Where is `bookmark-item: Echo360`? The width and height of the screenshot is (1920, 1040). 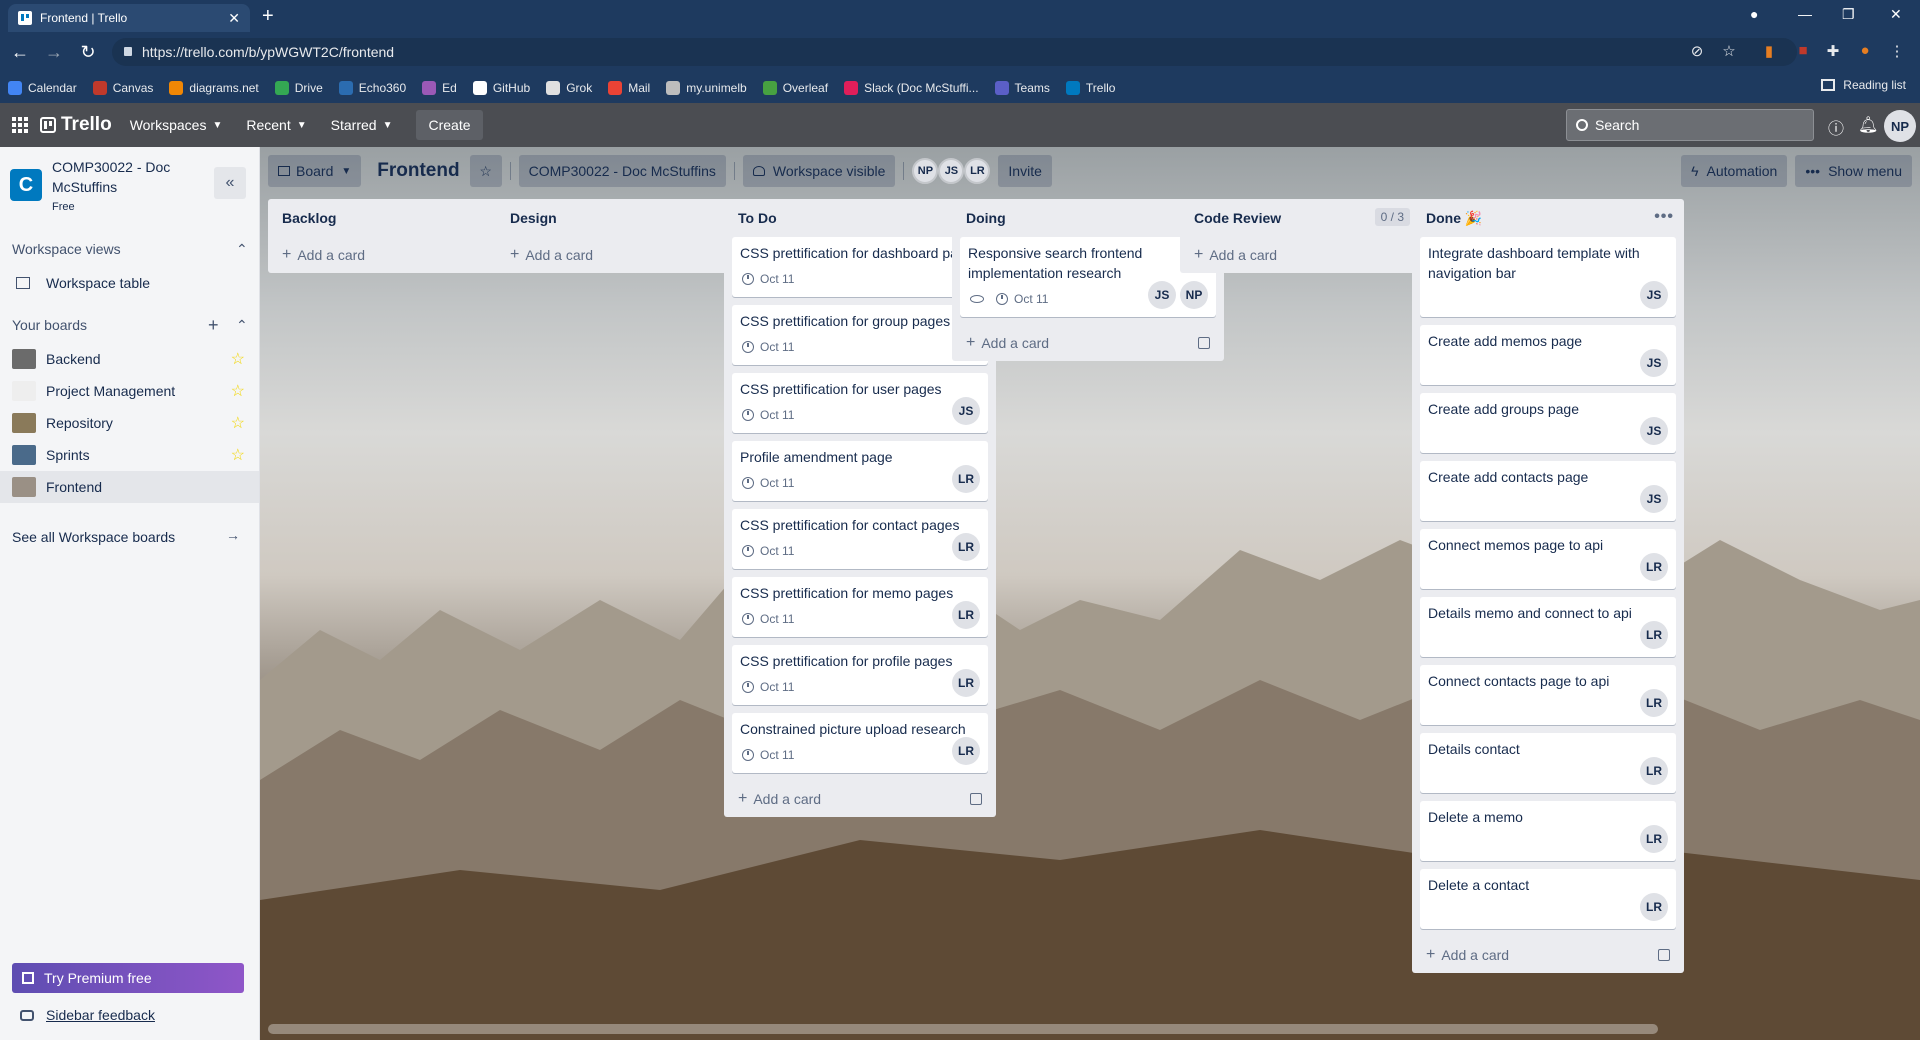
bookmark-item: Echo360 is located at coordinates (372, 87).